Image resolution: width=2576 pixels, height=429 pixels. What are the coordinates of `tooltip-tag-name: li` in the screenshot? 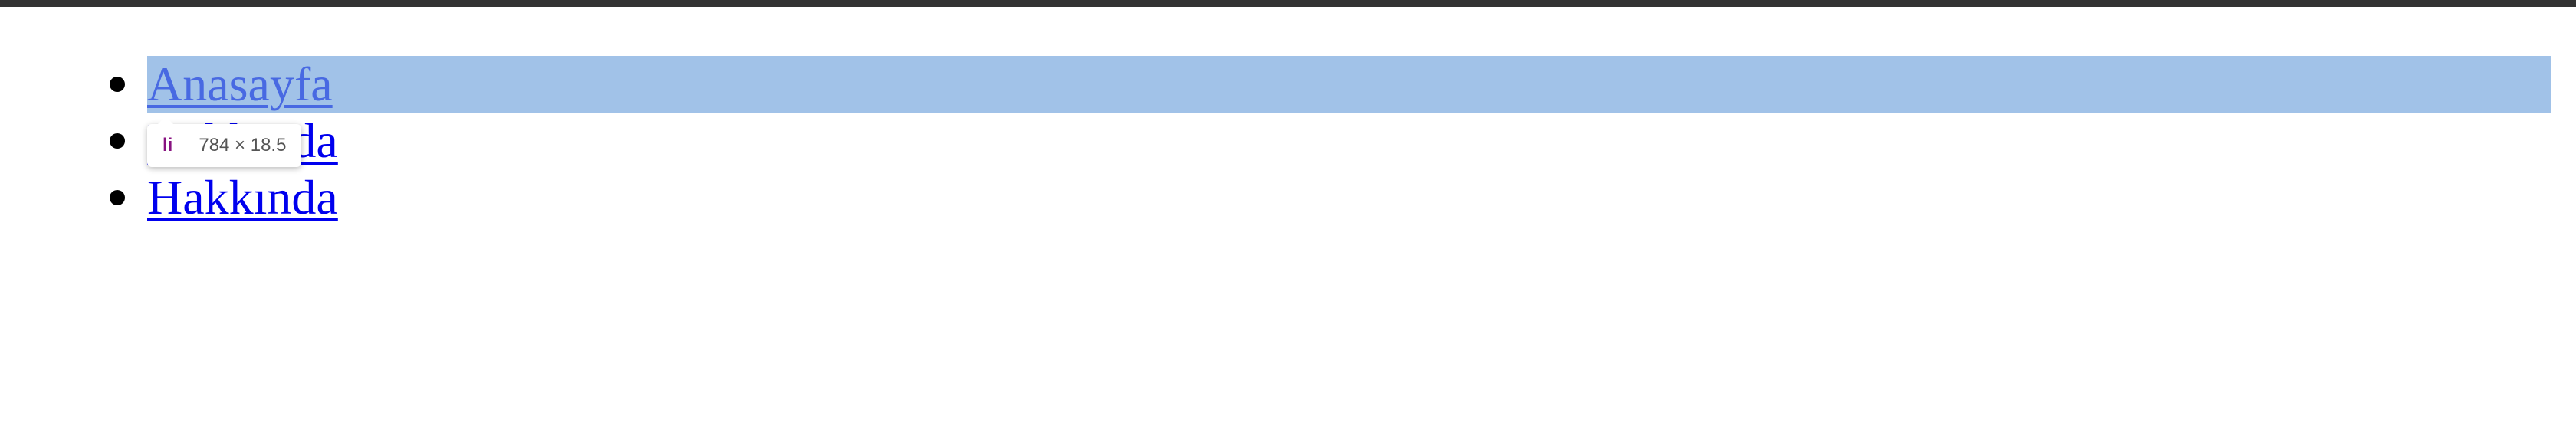 It's located at (168, 145).